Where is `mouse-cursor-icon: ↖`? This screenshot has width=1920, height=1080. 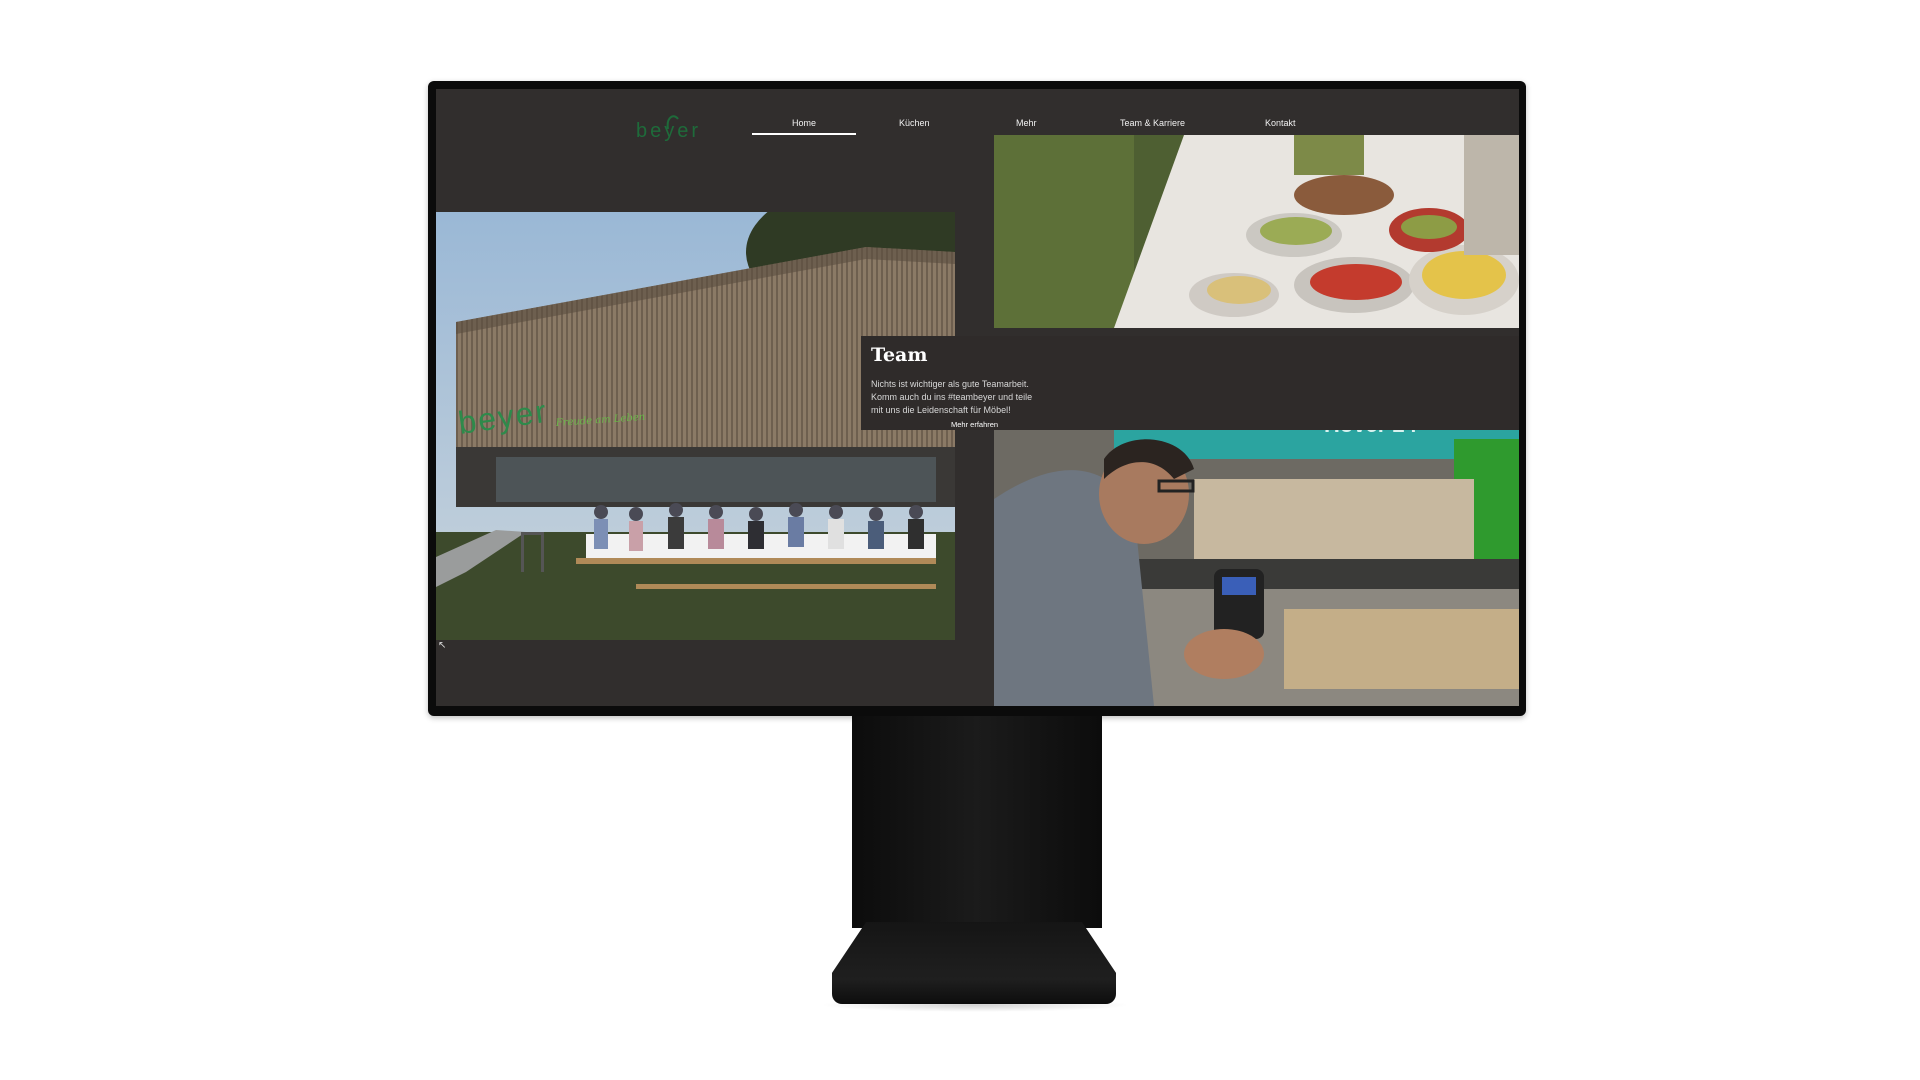
mouse-cursor-icon: ↖ is located at coordinates (442, 645).